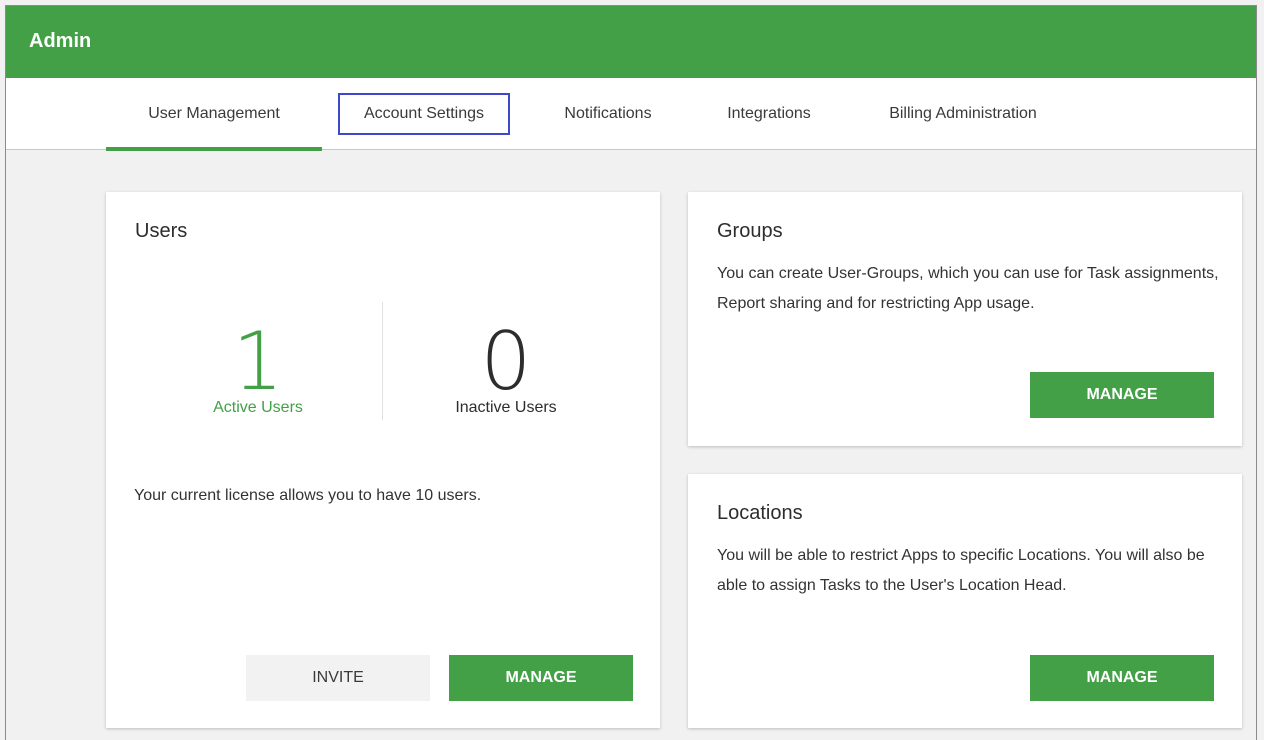 The height and width of the screenshot is (740, 1264). What do you see at coordinates (1122, 395) in the screenshot?
I see `groups-manage-button: MANAGE` at bounding box center [1122, 395].